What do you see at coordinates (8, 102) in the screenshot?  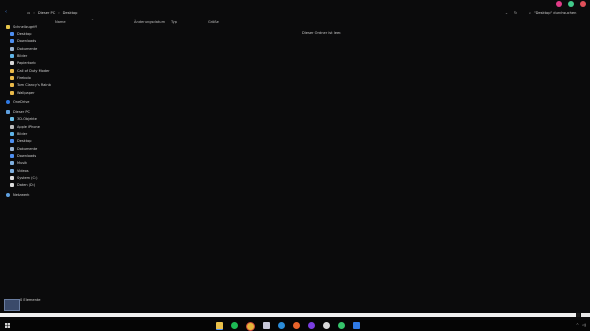 I see `cloud-icon` at bounding box center [8, 102].